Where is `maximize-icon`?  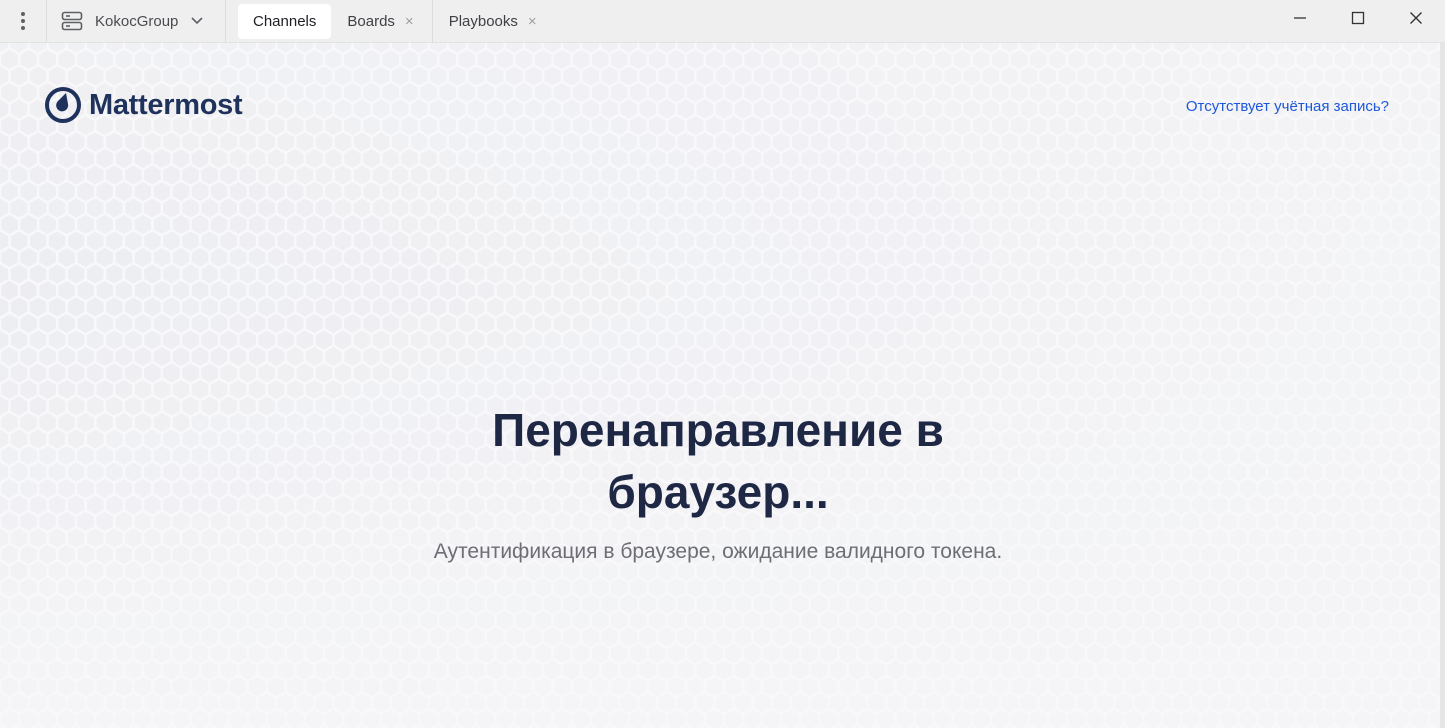 maximize-icon is located at coordinates (1358, 18).